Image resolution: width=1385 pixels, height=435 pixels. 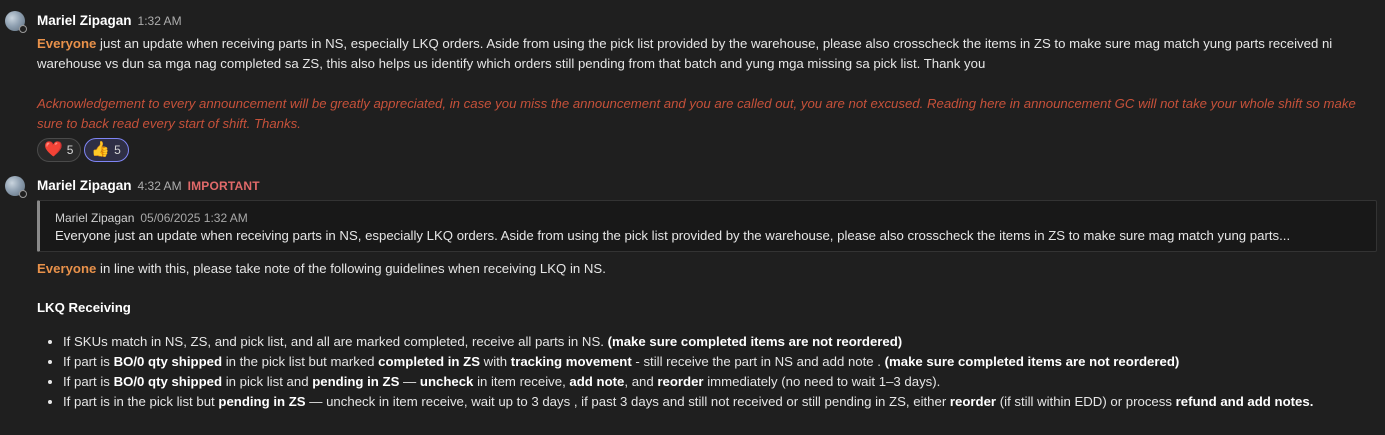 I want to click on guideline-text: in the pick list but marked, so click(x=300, y=361).